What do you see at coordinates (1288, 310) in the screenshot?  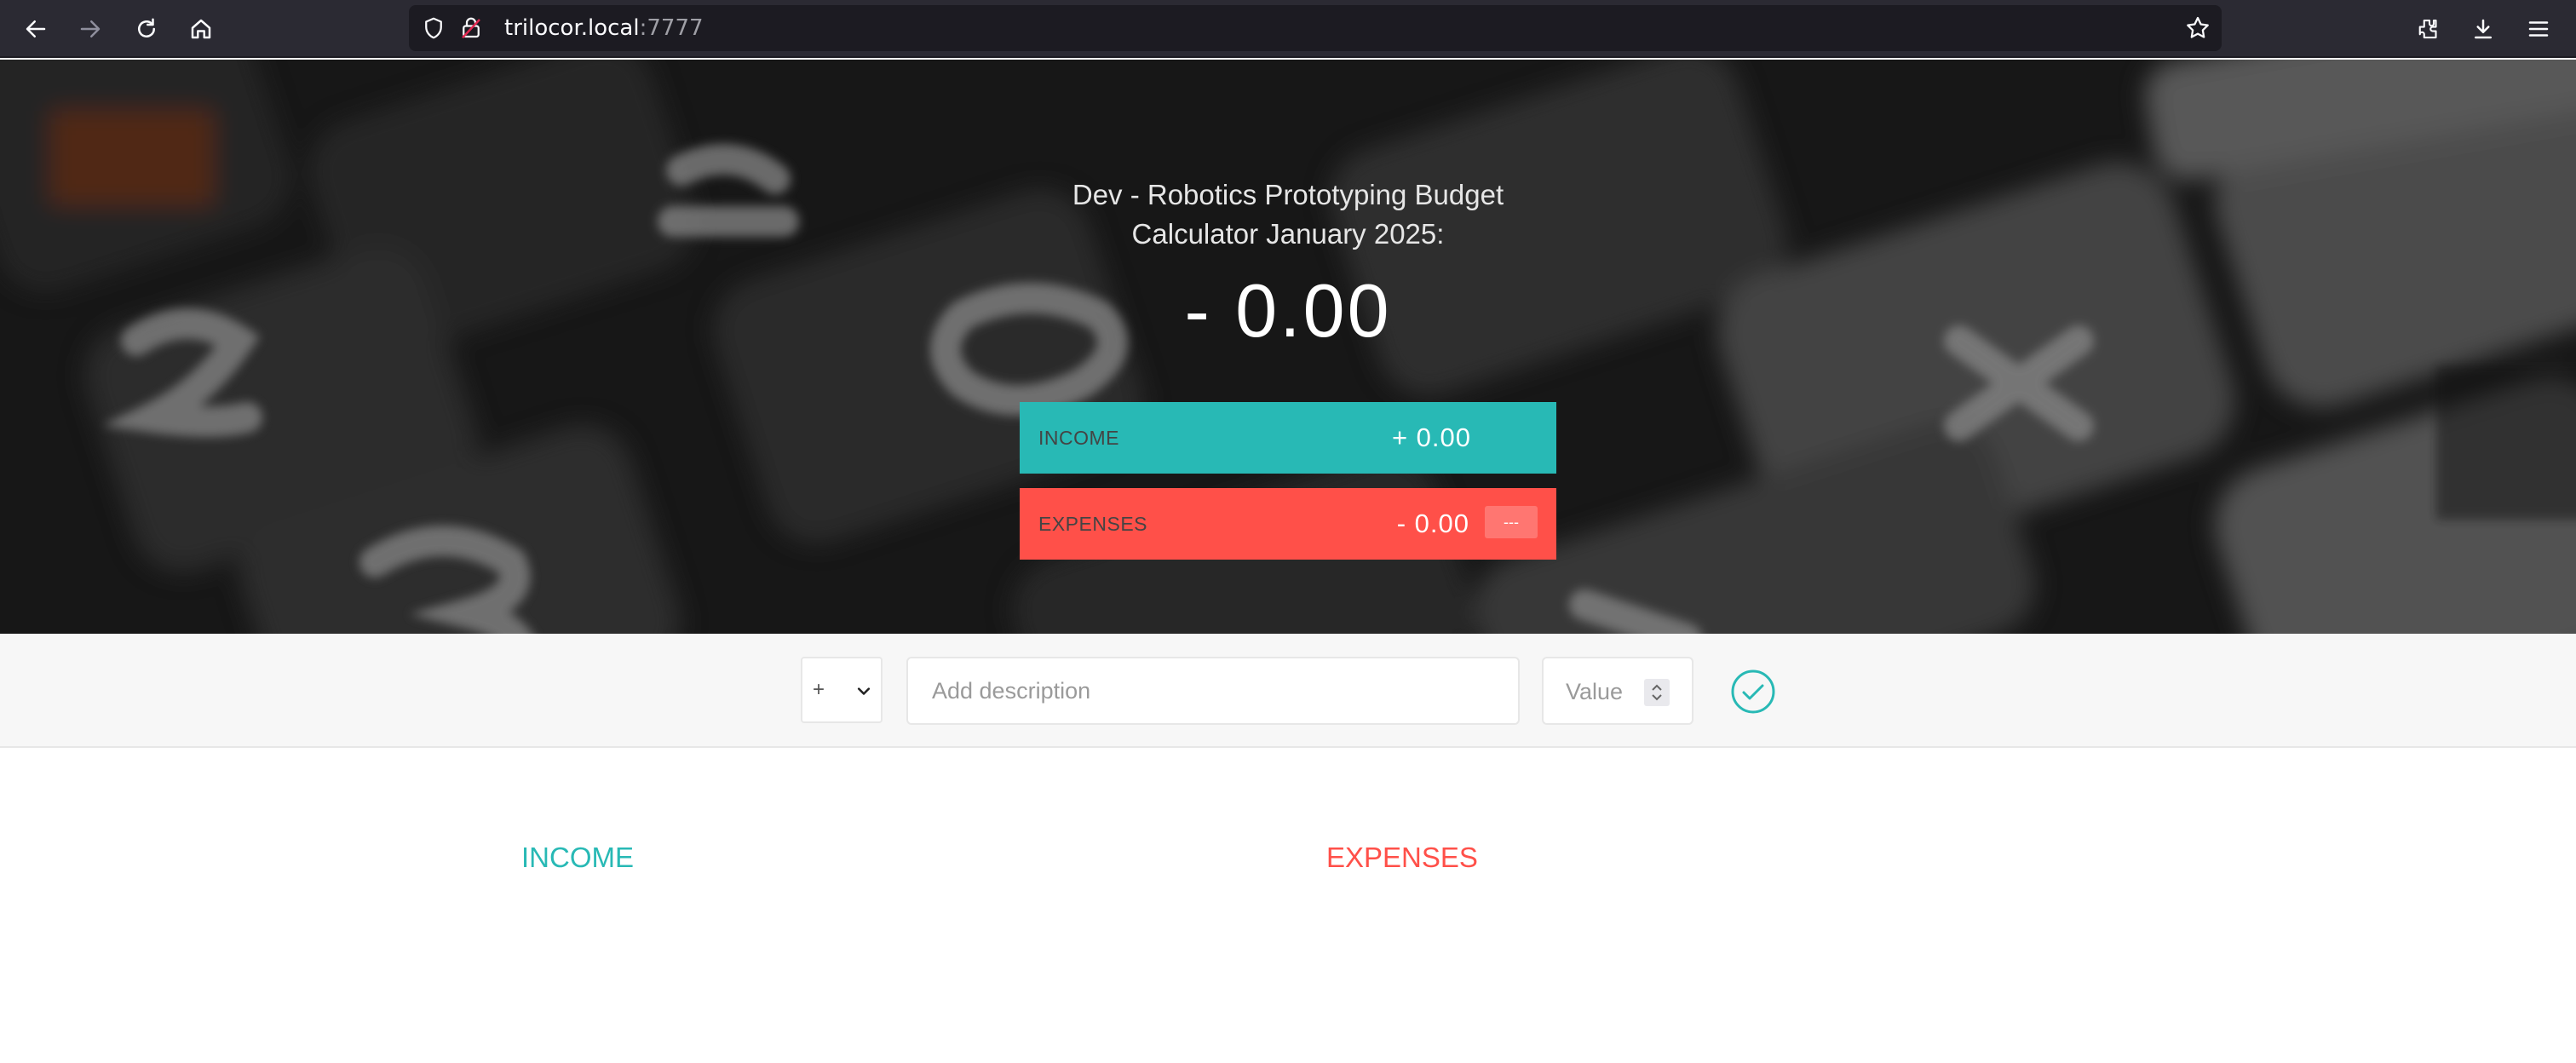 I see `budget-total: - 0.00` at bounding box center [1288, 310].